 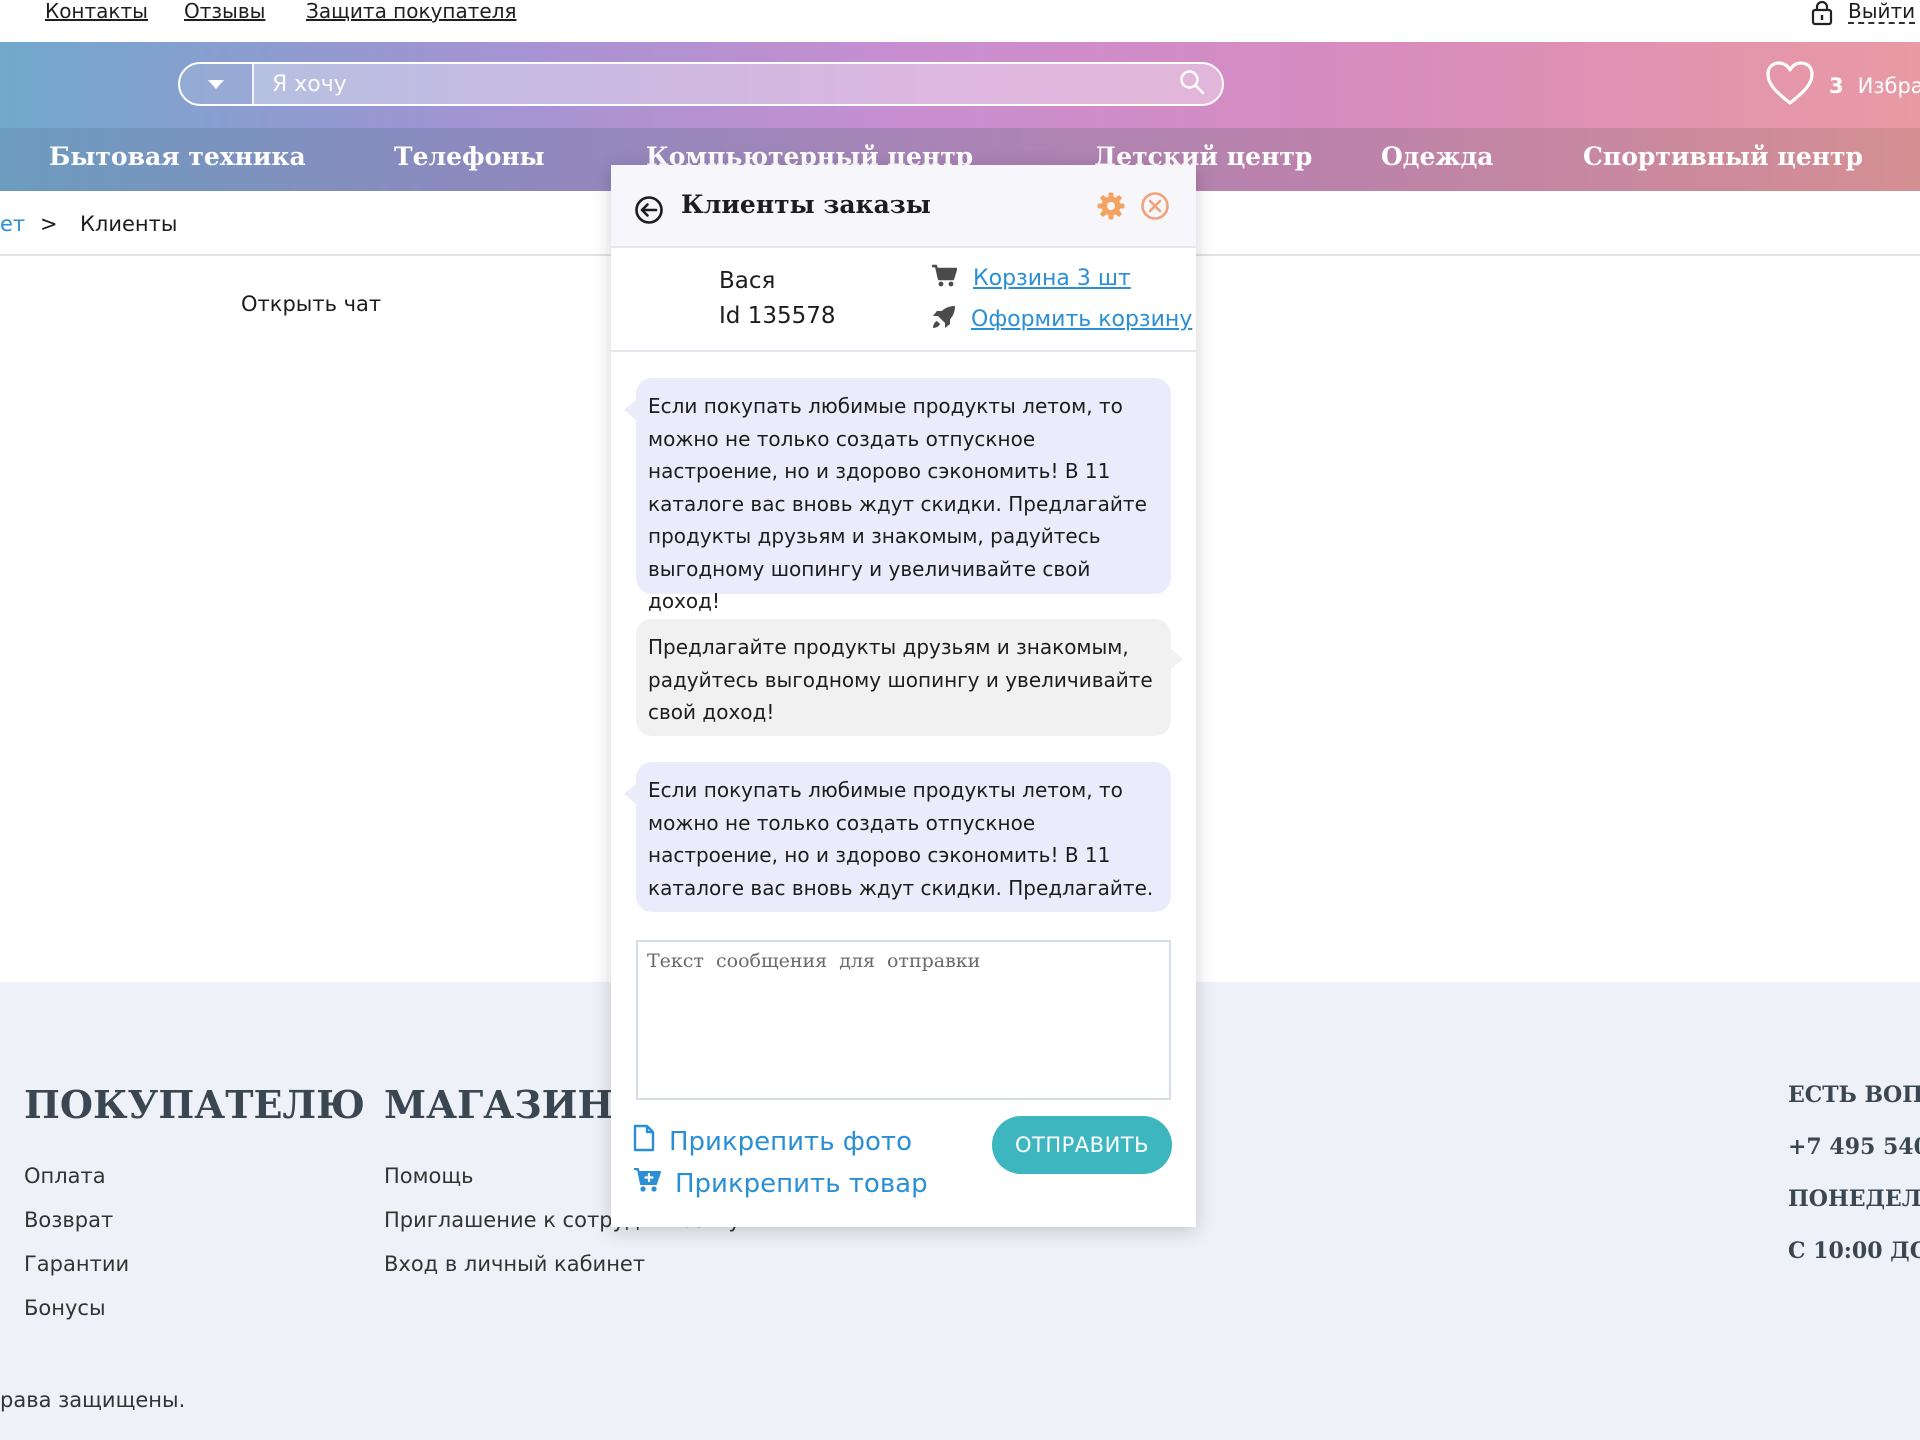 I want to click on rocket-icon, so click(x=944, y=319).